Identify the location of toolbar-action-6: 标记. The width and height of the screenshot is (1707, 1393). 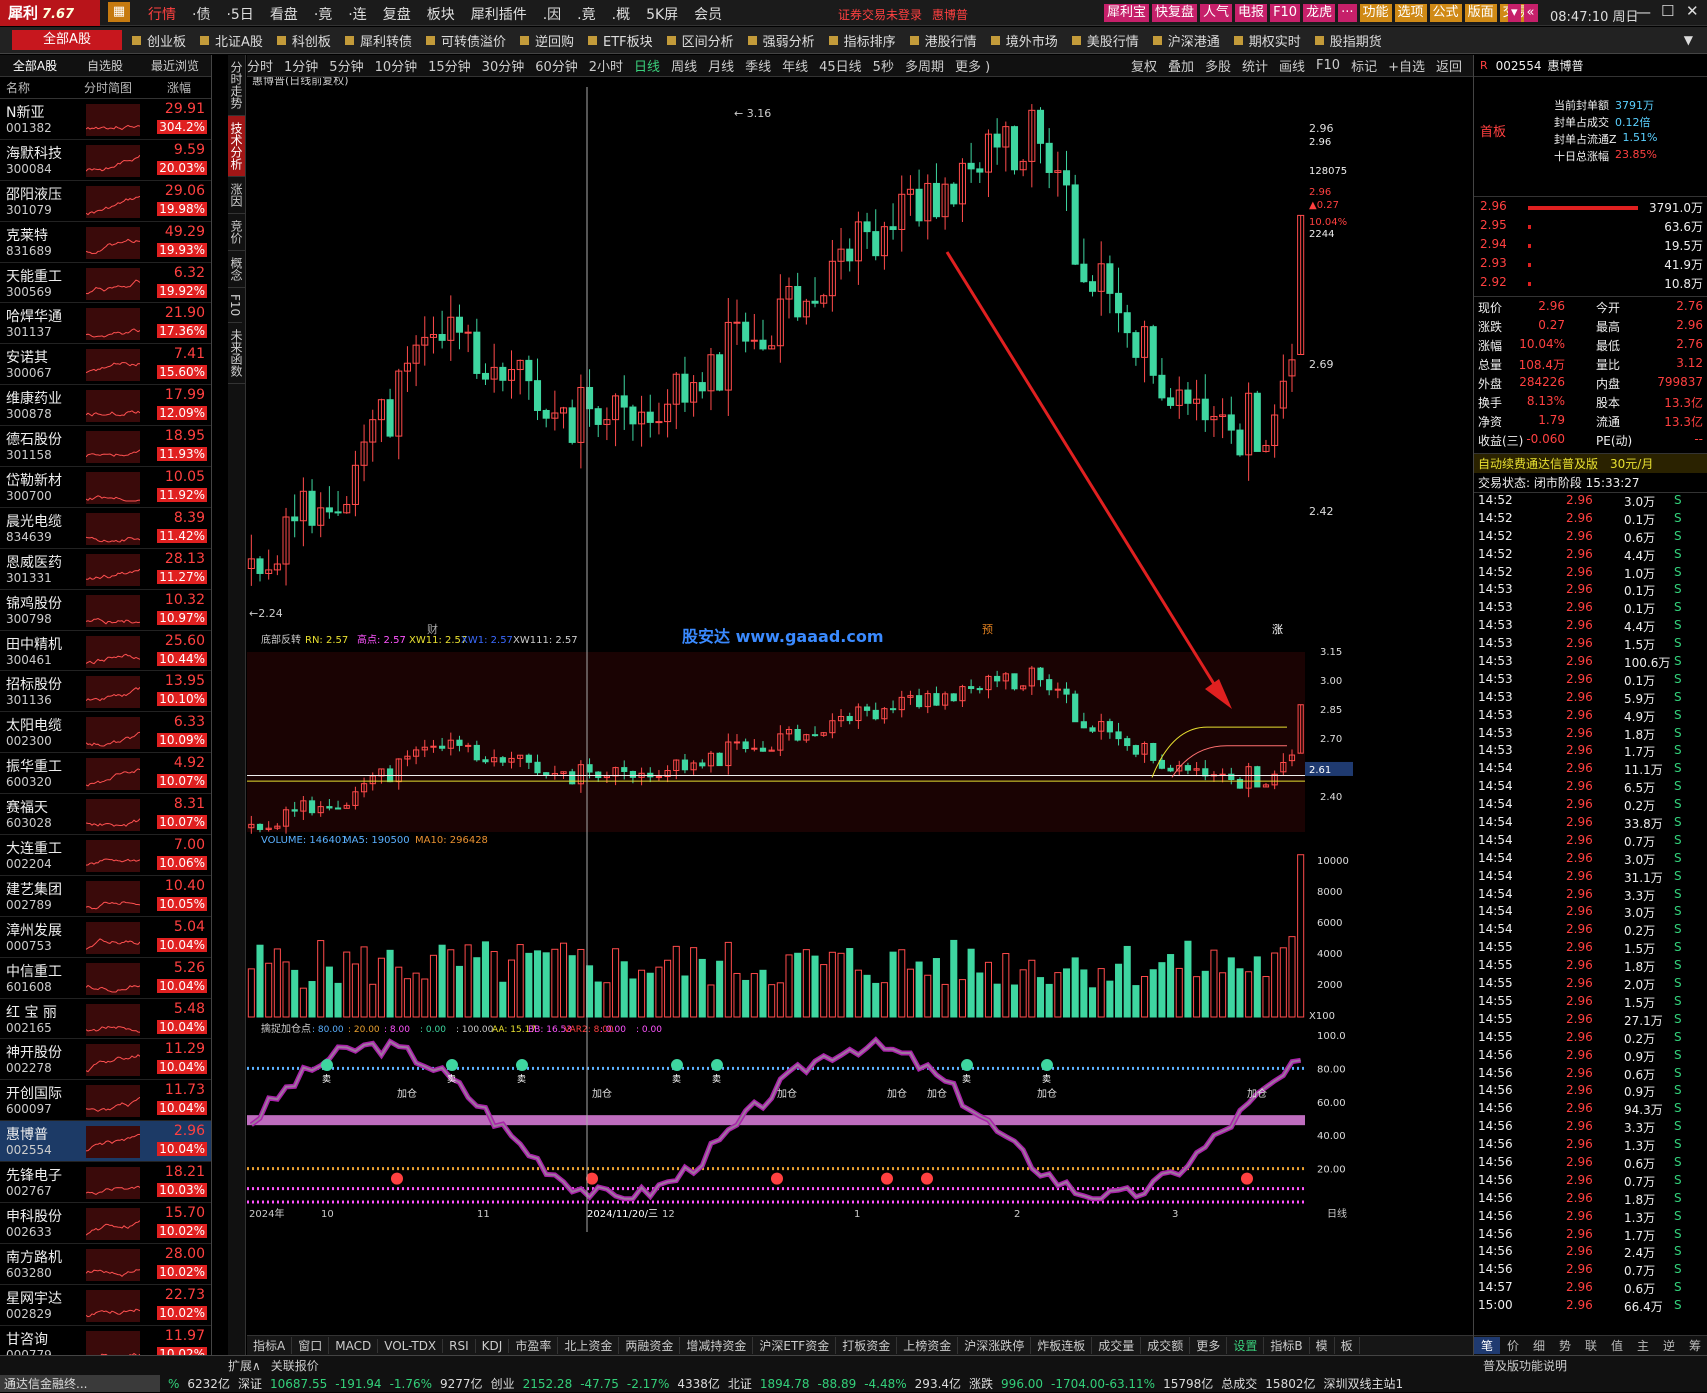
(1364, 65).